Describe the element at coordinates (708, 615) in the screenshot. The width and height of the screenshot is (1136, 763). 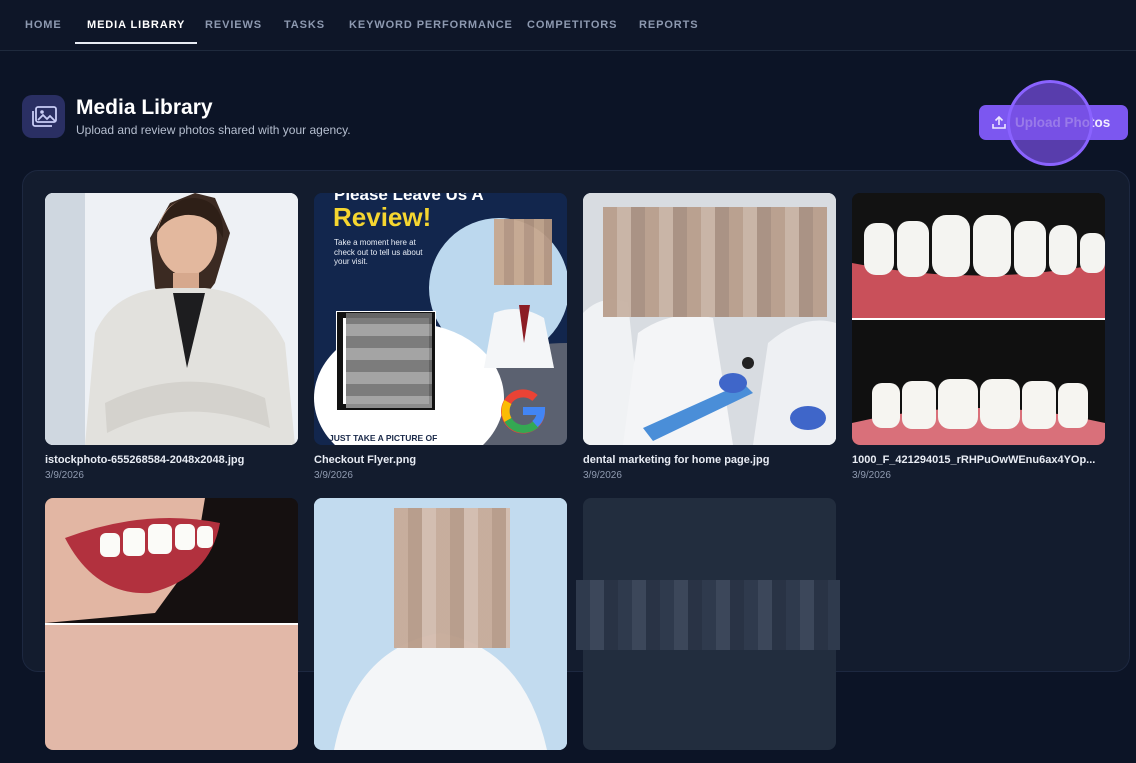
I see `pixelated-image` at that location.